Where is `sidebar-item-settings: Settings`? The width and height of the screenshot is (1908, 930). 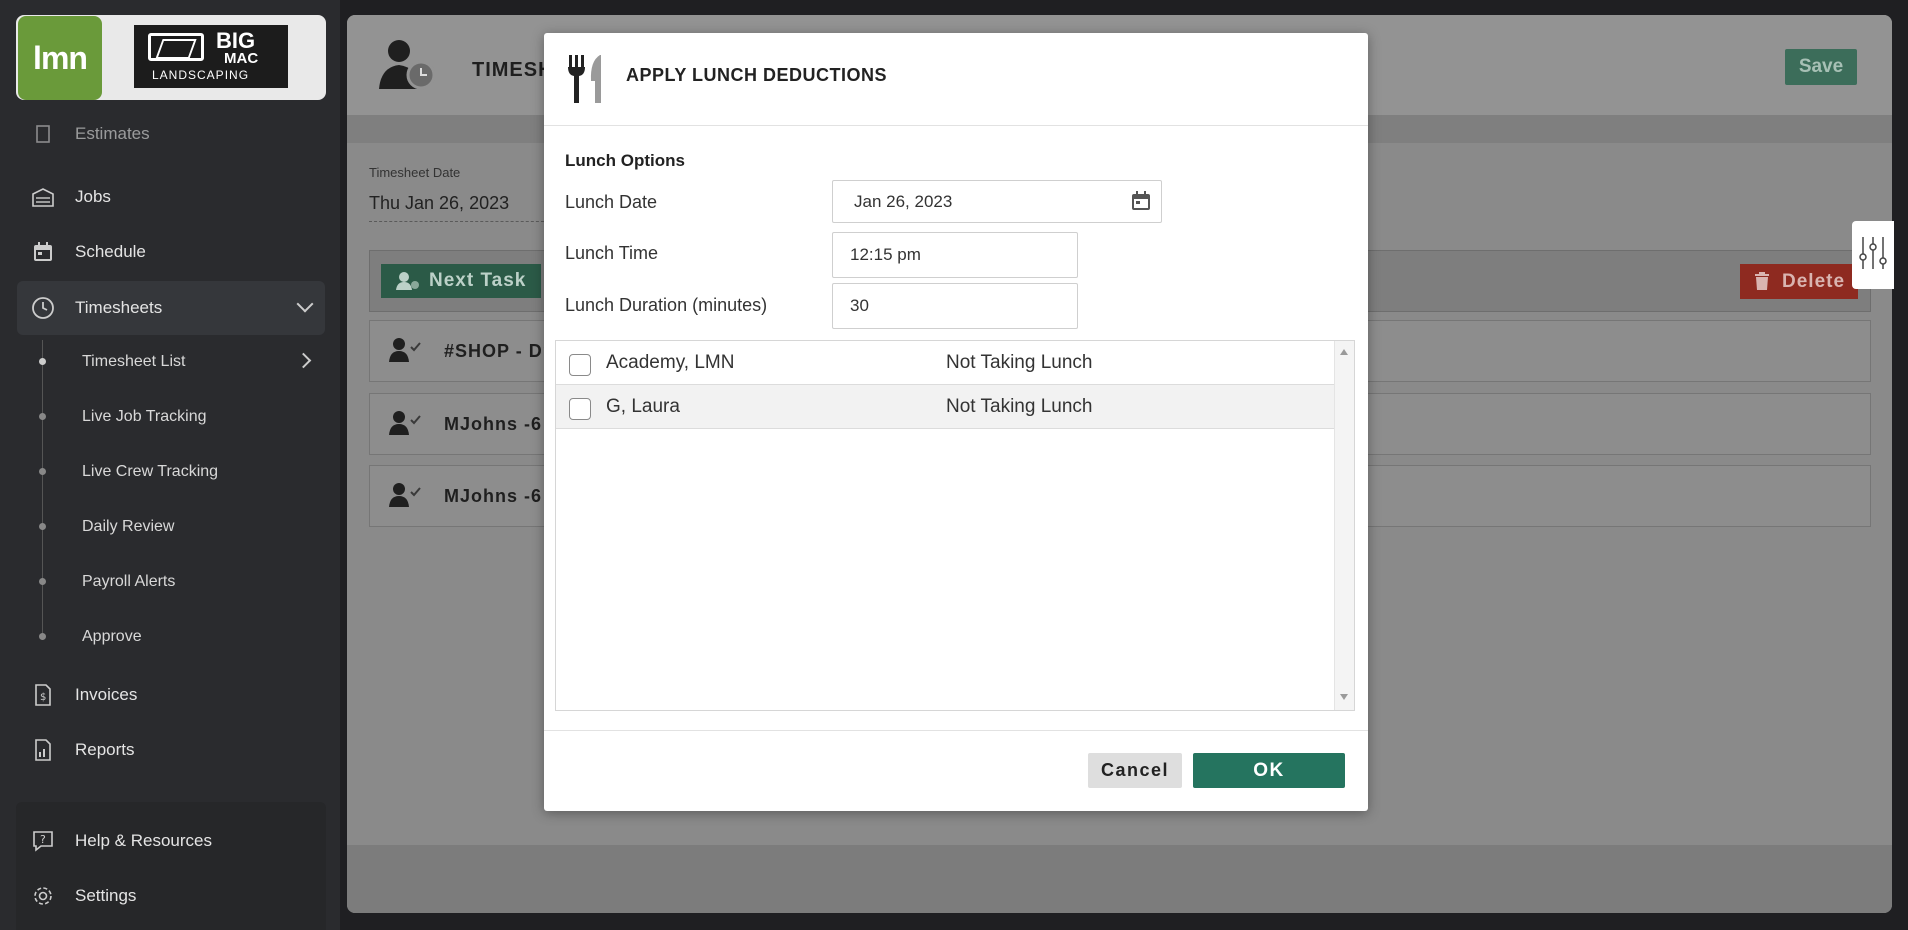
sidebar-item-settings: Settings is located at coordinates (171, 896).